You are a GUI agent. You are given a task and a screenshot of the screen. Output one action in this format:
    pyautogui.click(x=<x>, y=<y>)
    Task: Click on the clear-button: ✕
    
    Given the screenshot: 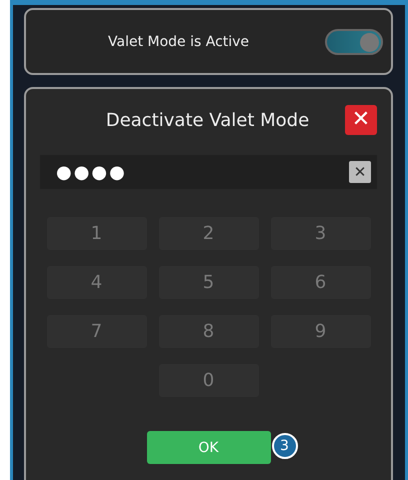 What is the action you would take?
    pyautogui.click(x=360, y=172)
    